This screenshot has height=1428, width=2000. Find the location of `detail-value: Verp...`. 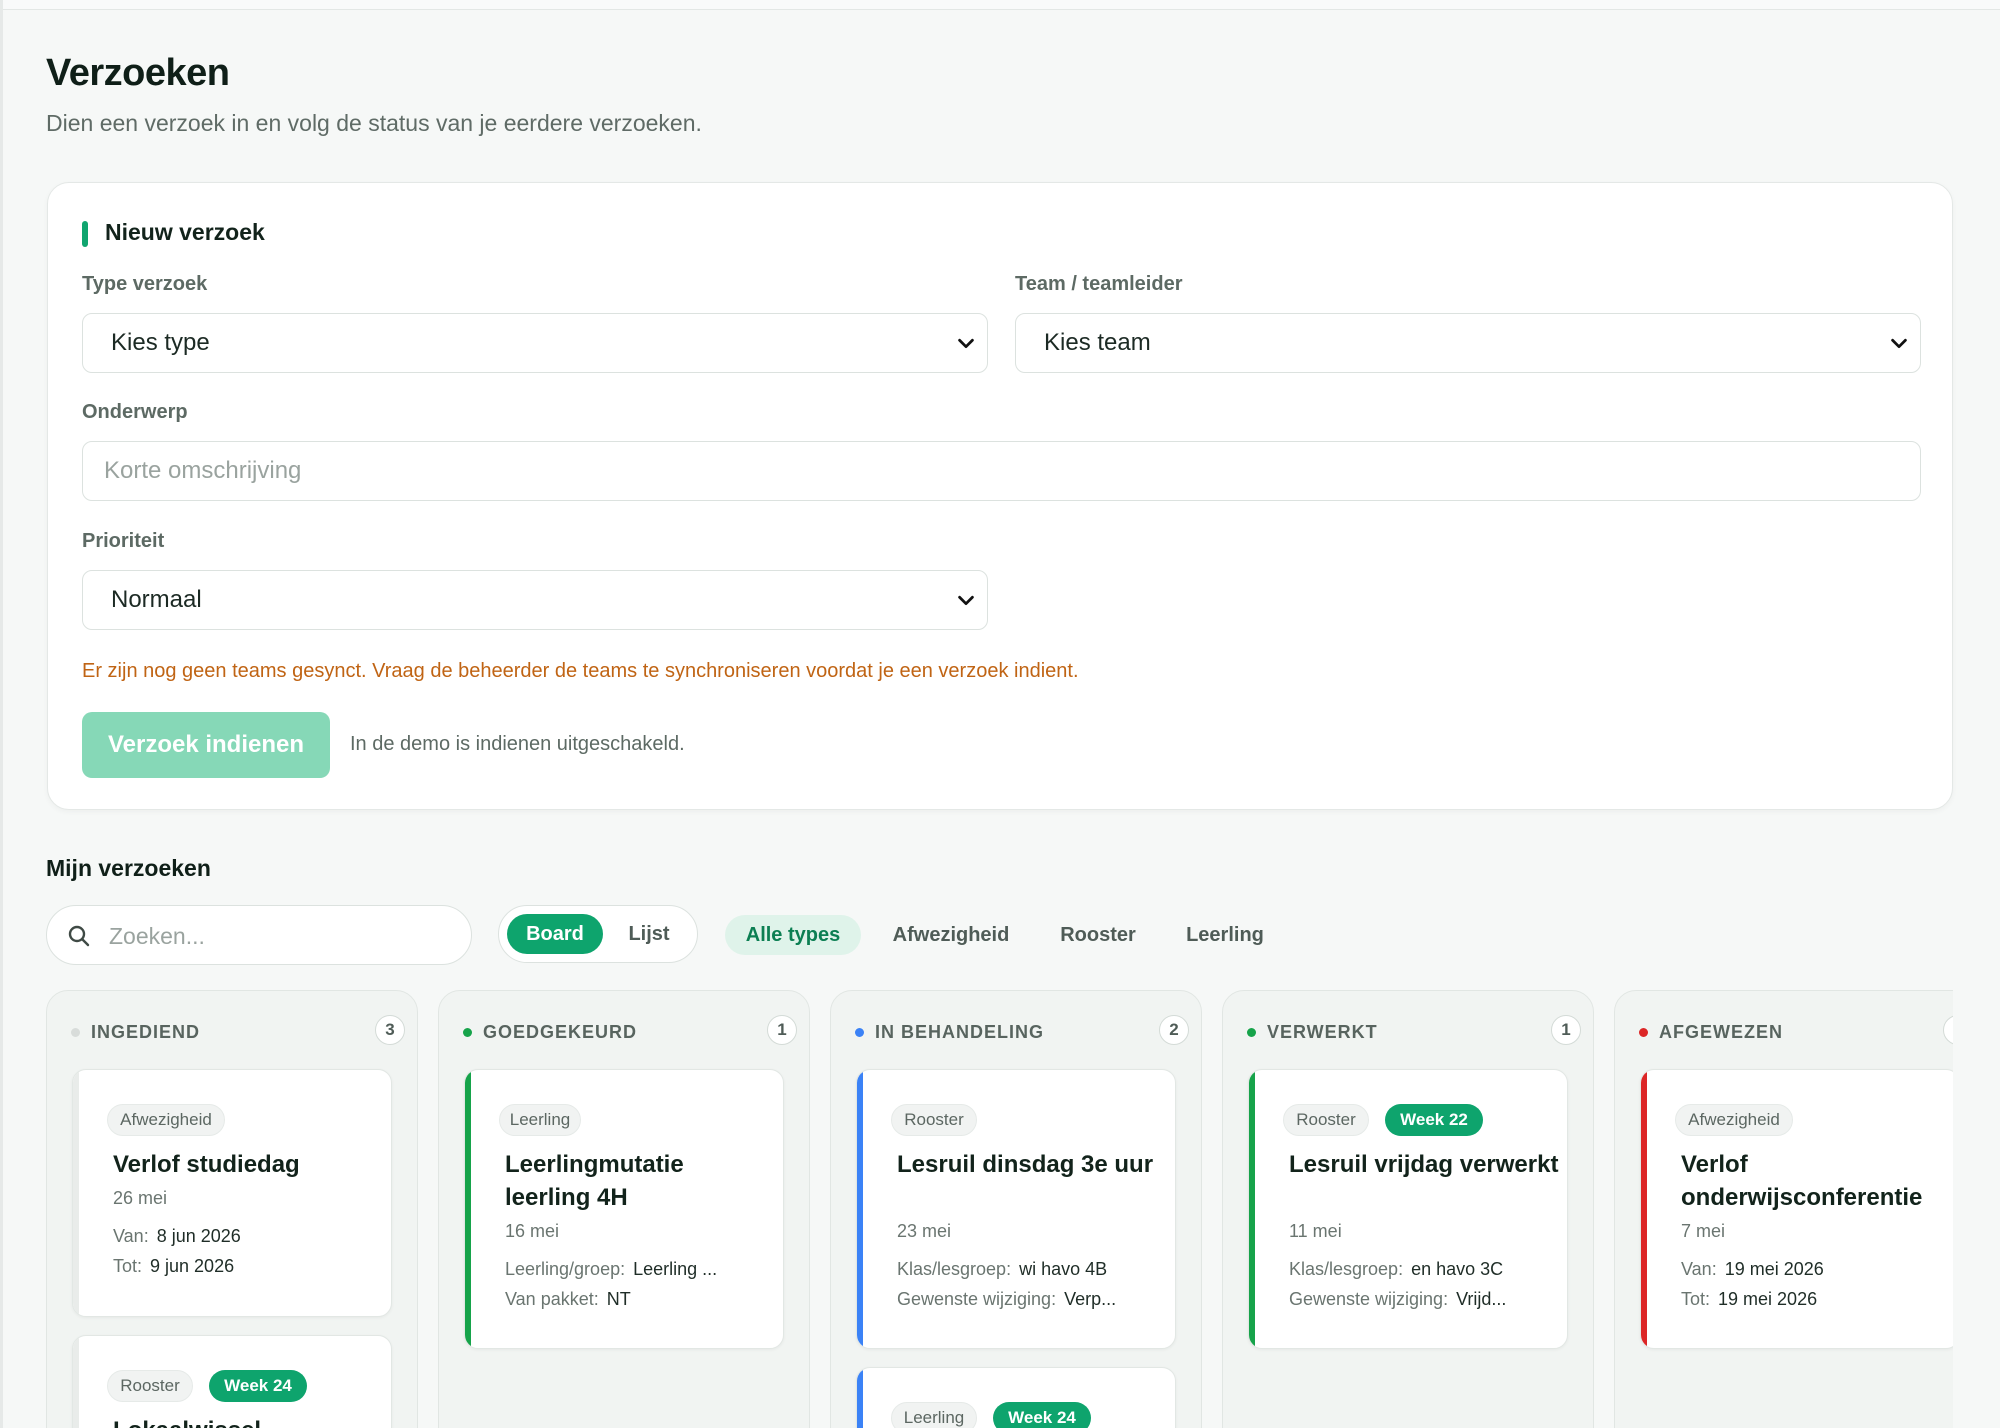

detail-value: Verp... is located at coordinates (1090, 1299).